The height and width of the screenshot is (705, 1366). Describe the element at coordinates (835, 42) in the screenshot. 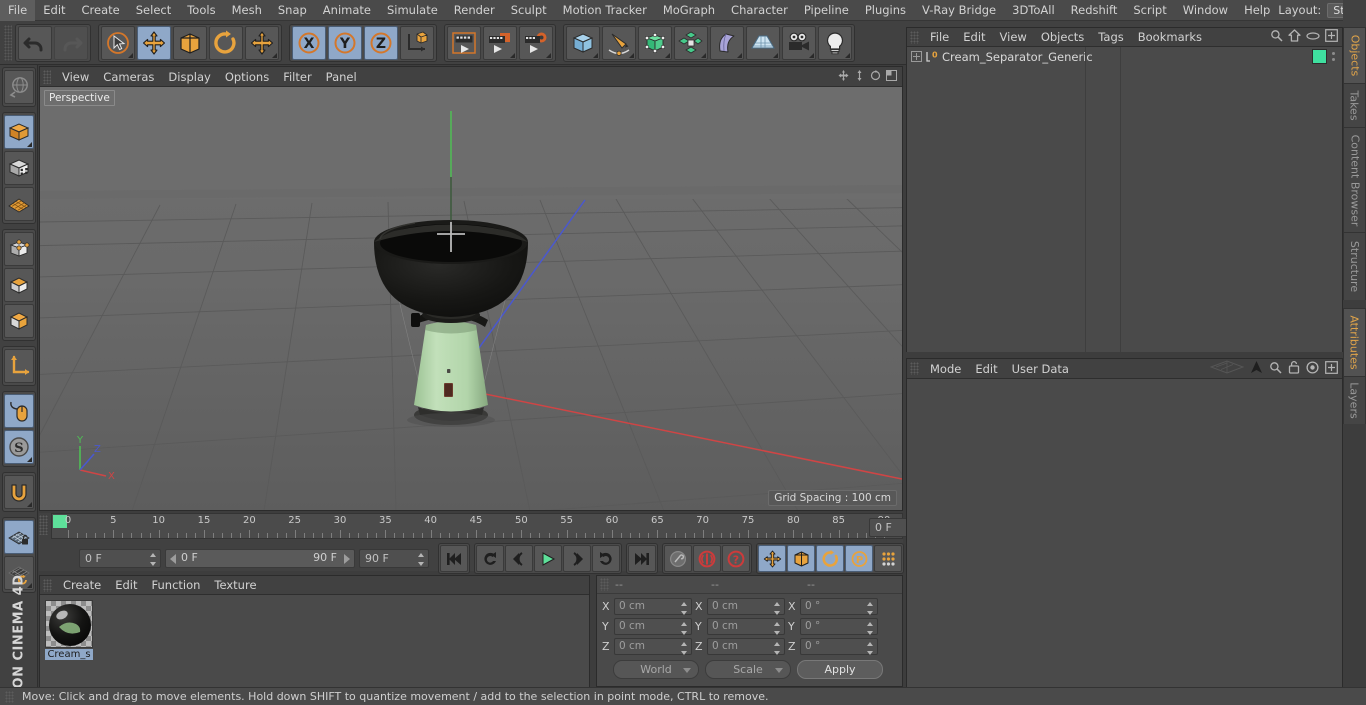

I see `add-light-button` at that location.